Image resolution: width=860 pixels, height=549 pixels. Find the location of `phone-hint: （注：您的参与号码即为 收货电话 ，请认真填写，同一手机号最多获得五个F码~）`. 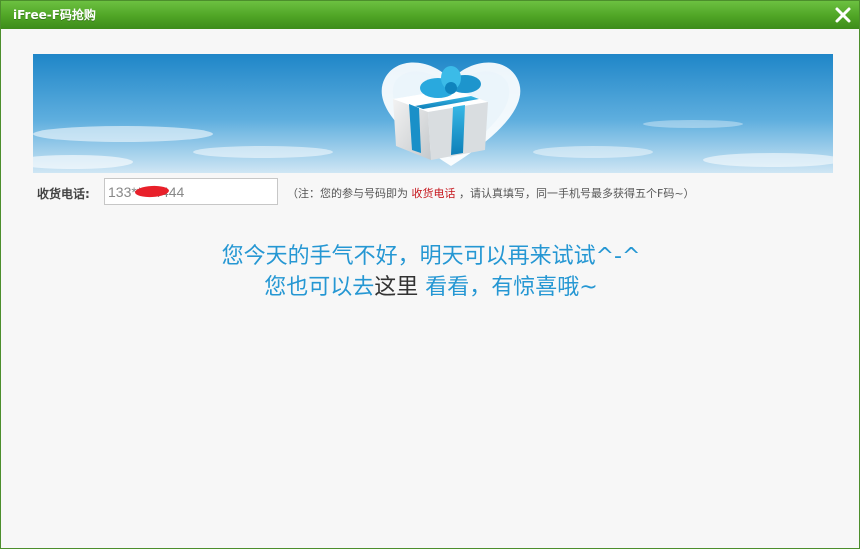

phone-hint: （注：您的参与号码即为 收货电话 ，请认真填写，同一手机号最多获得五个F码~） is located at coordinates (491, 193).